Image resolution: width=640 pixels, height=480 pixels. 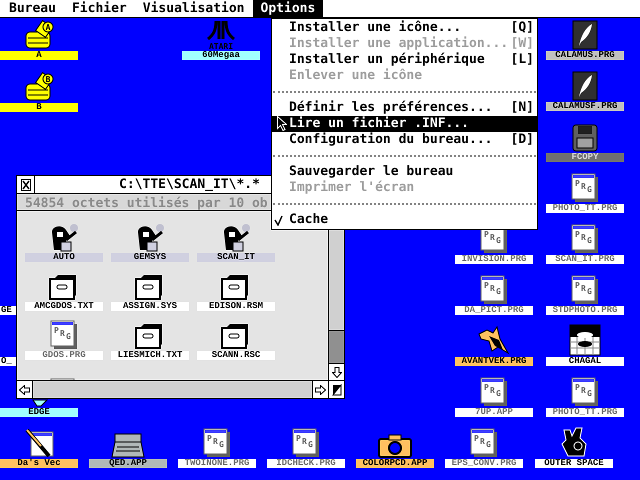 I want to click on icon-label: SCAN_IT, so click(x=236, y=257).